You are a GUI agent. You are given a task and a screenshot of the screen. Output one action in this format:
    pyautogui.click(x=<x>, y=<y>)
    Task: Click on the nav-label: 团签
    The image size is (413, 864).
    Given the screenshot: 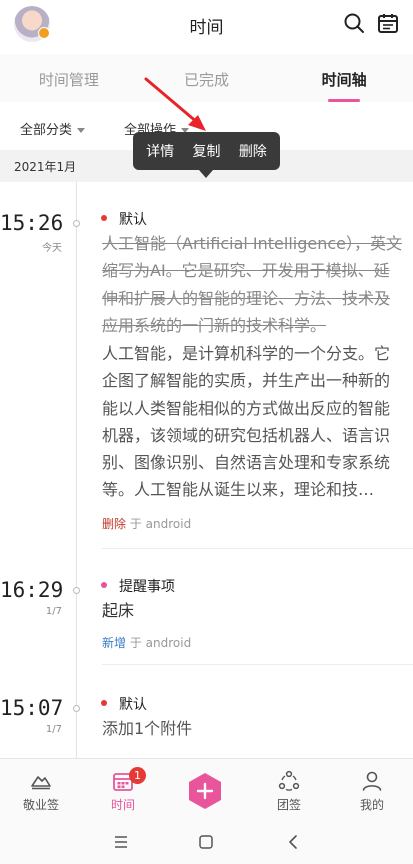 What is the action you would take?
    pyautogui.click(x=288, y=805)
    